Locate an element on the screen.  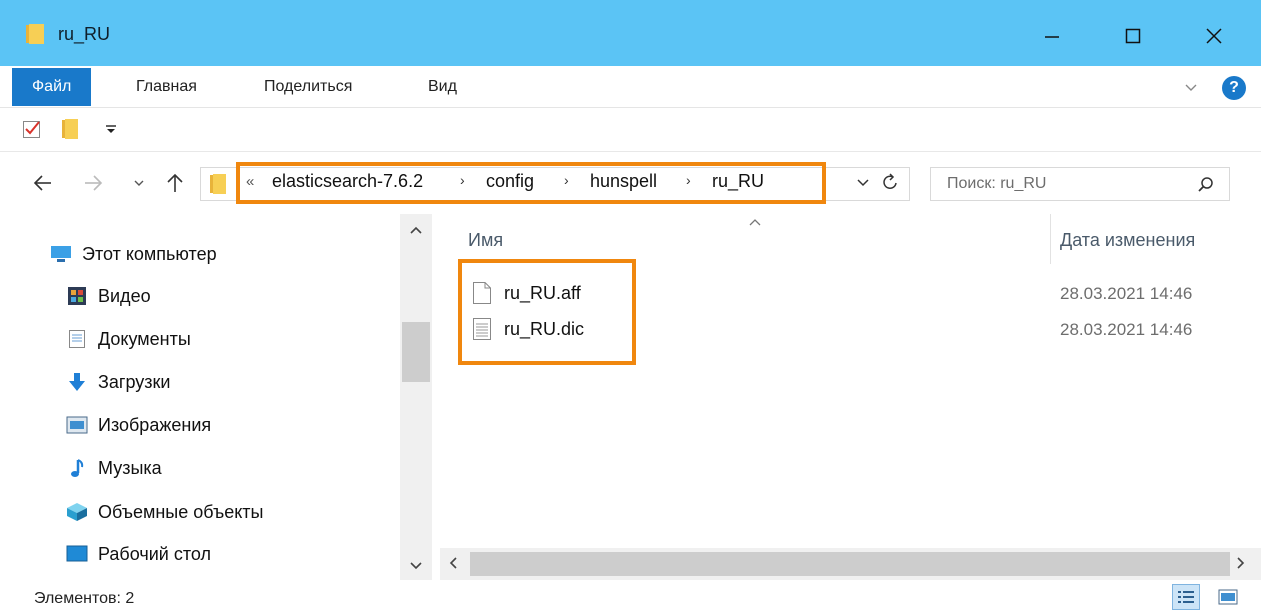
scroll-down-chevron-icon is located at coordinates (416, 567).